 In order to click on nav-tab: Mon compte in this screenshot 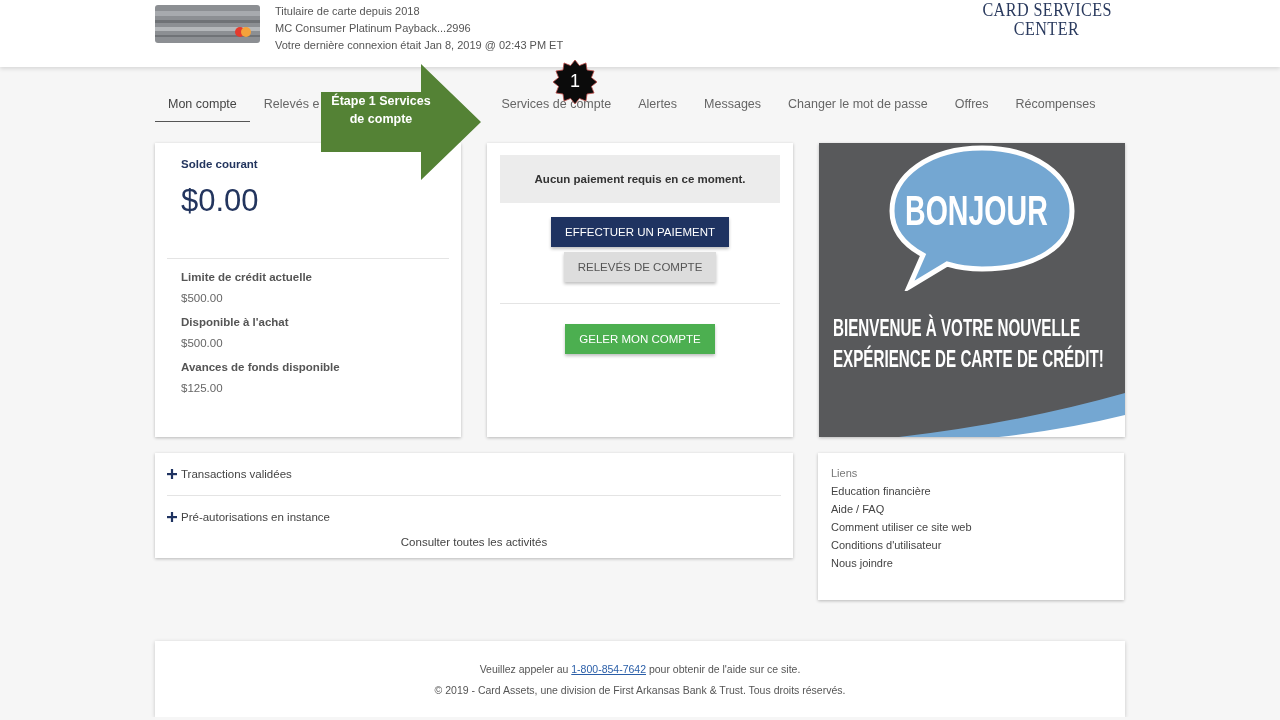, I will do `click(202, 104)`.